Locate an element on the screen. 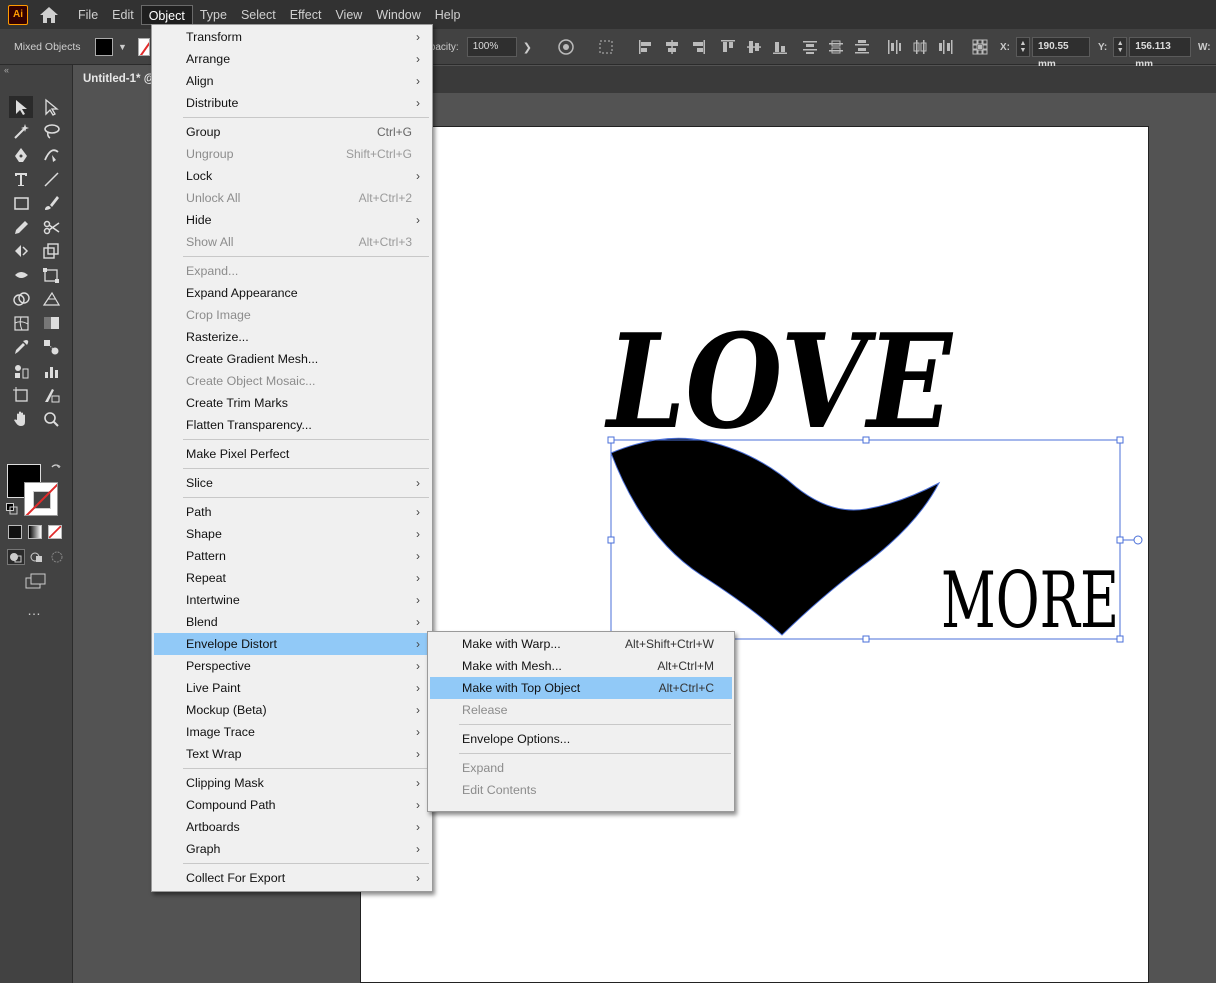 The width and height of the screenshot is (1216, 983). none-mode-icon is located at coordinates (55, 532).